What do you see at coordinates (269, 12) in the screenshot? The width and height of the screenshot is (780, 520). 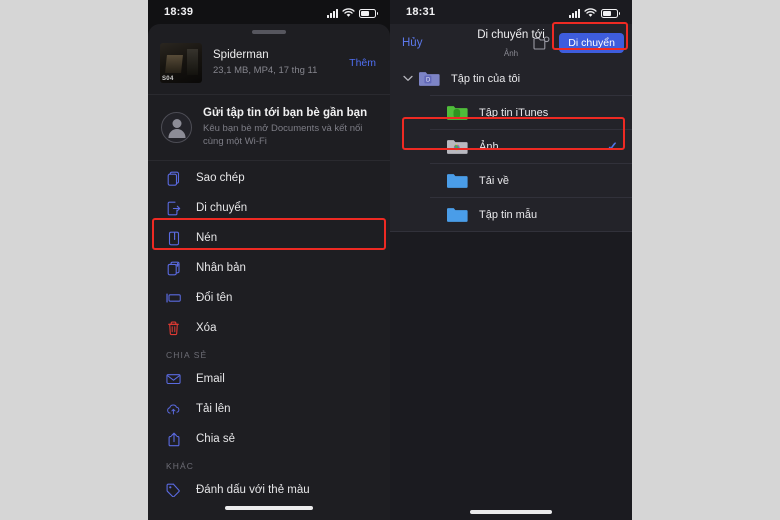 I see `status-bar-left: 18:39` at bounding box center [269, 12].